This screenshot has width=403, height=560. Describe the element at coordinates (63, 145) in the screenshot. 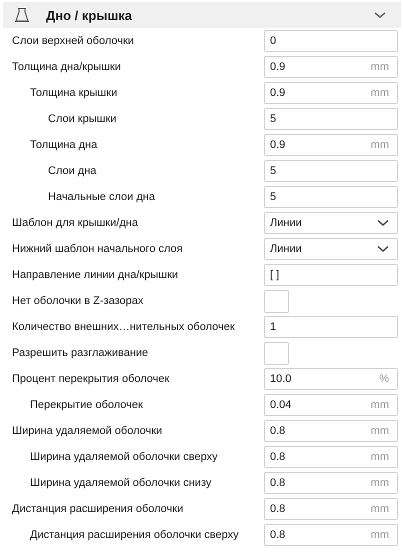

I see `setting-label: Толщина дна` at that location.